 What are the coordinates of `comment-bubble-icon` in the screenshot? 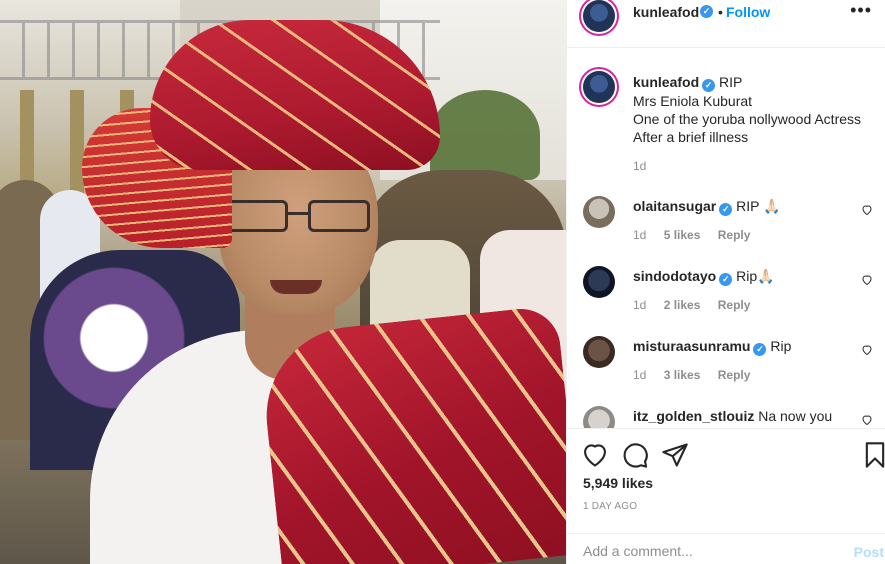 It's located at (635, 455).